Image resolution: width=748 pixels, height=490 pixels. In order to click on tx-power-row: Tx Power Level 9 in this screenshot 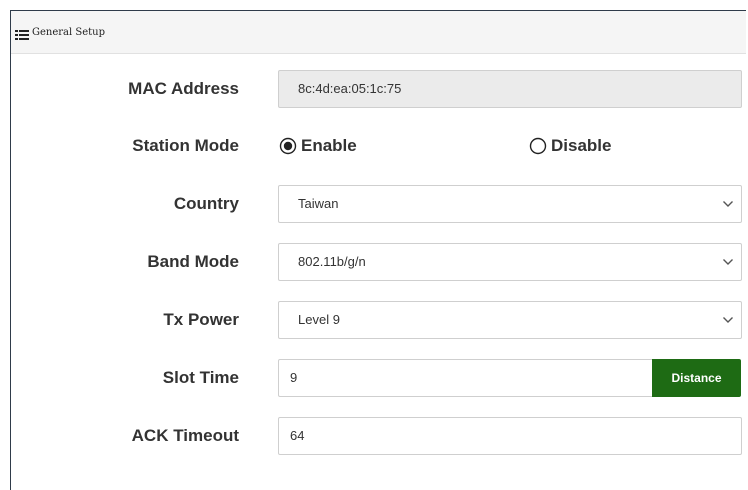, I will do `click(378, 320)`.